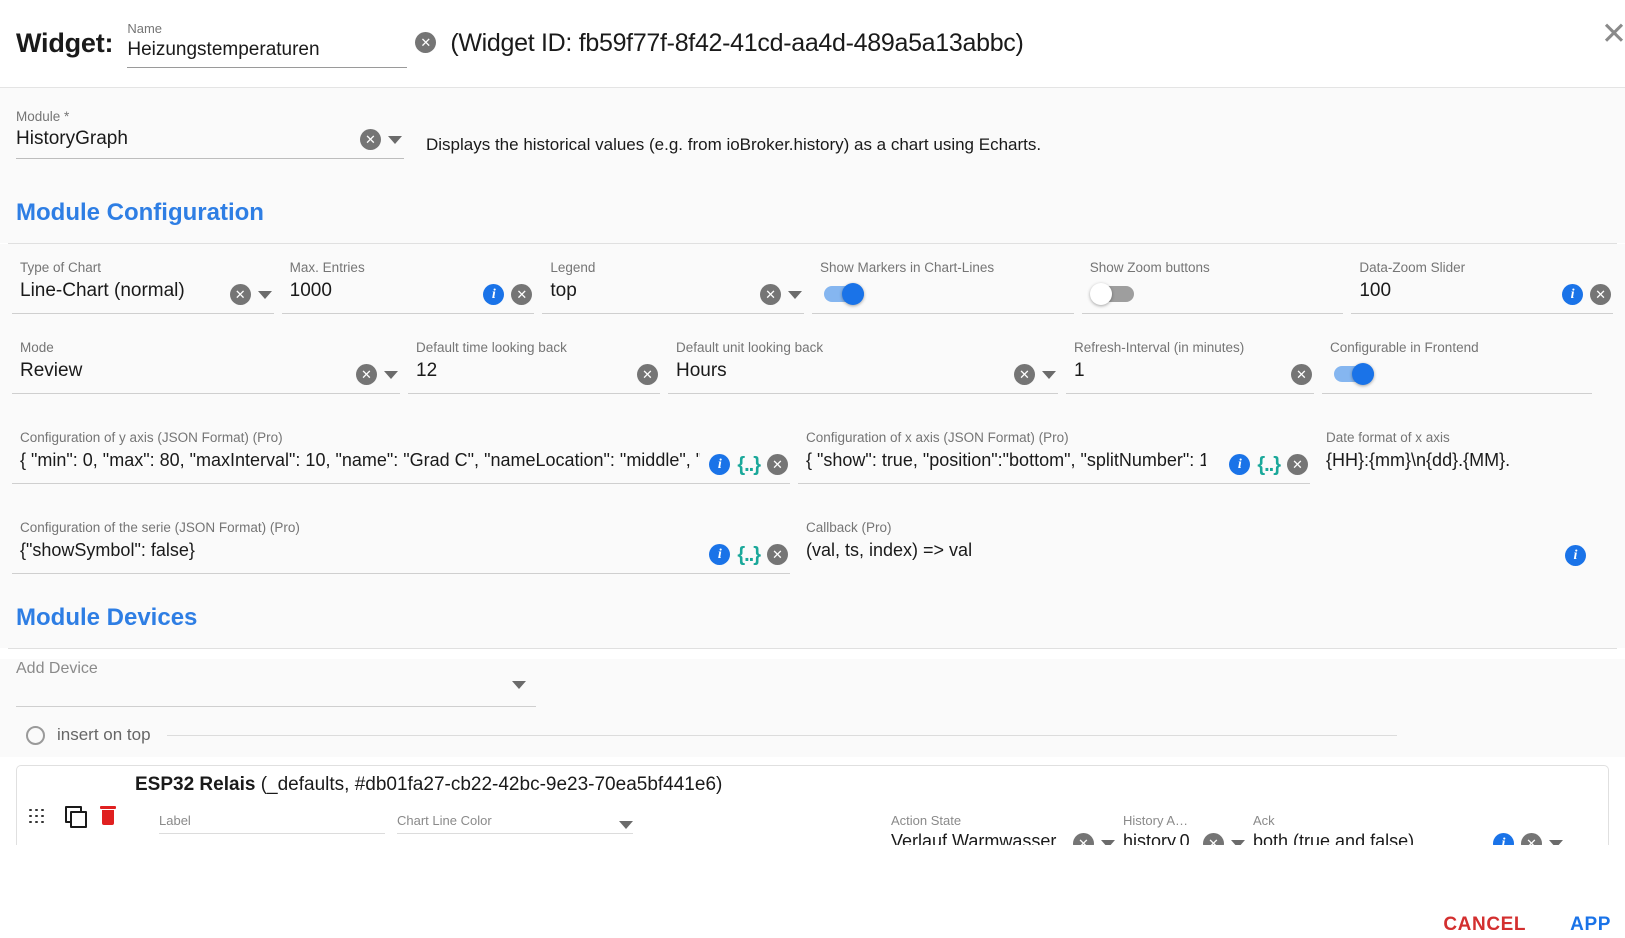 Image resolution: width=1625 pixels, height=938 pixels. I want to click on module-select: Module * HistoryGraph ✕, so click(210, 133).